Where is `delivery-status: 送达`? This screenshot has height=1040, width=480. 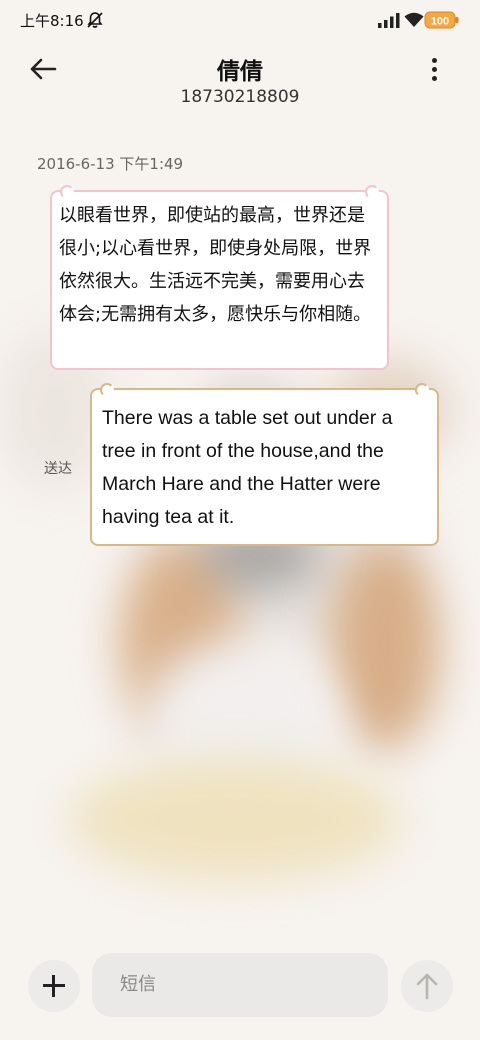
delivery-status: 送达 is located at coordinates (58, 469).